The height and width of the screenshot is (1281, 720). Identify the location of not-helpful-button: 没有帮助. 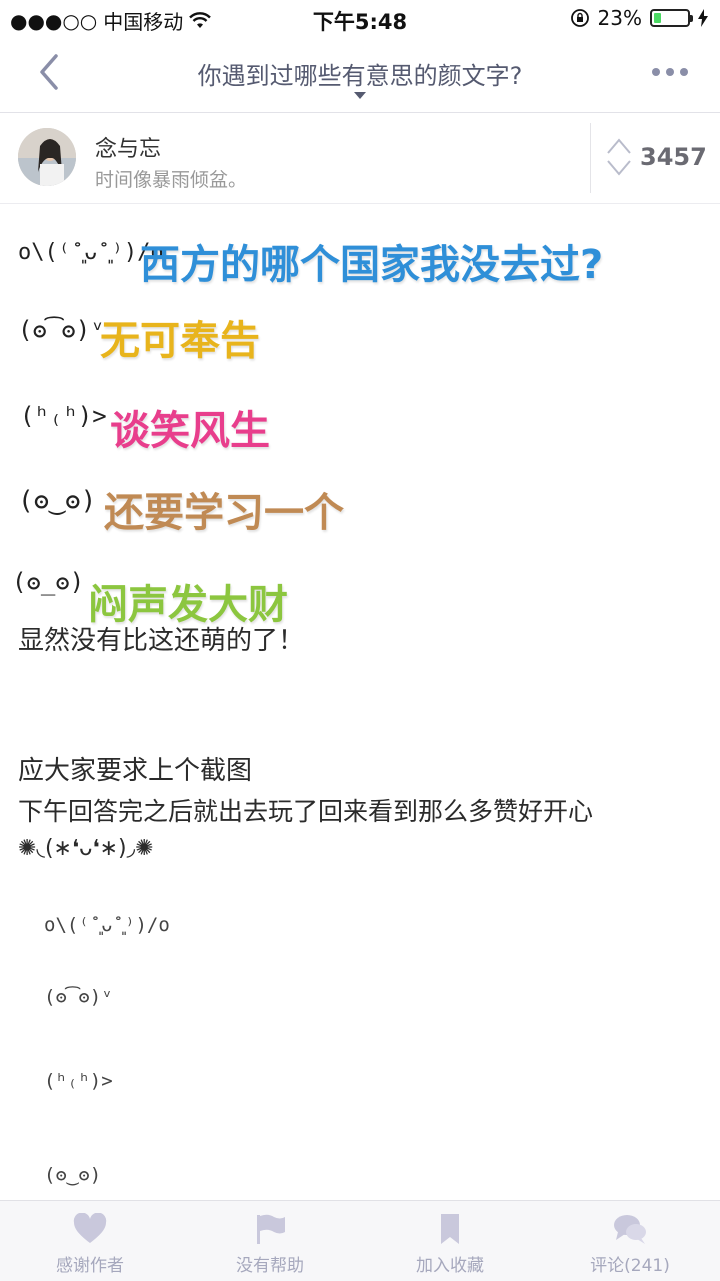
(270, 1241).